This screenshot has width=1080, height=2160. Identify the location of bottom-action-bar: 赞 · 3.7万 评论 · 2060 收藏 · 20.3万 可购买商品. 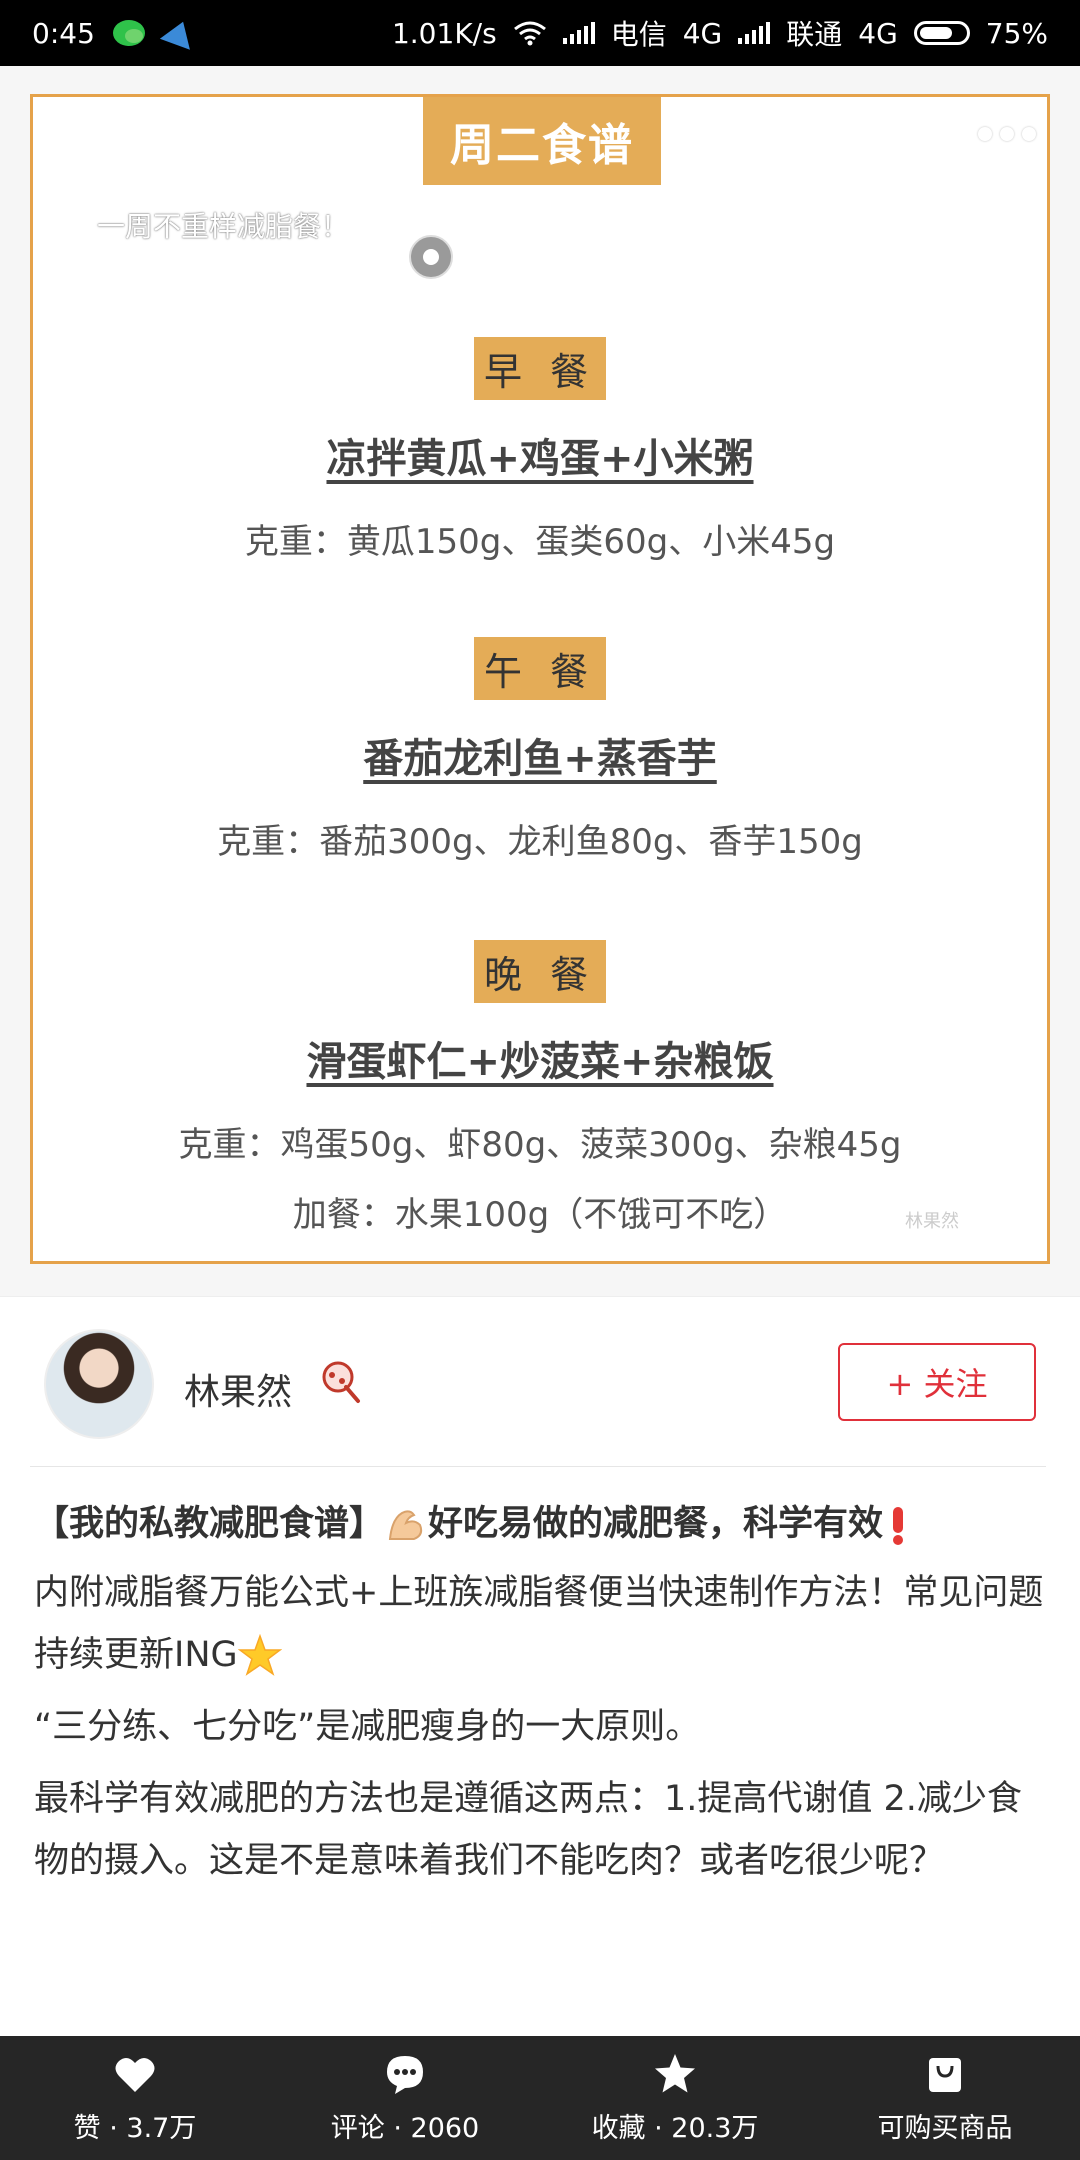
(540, 2098).